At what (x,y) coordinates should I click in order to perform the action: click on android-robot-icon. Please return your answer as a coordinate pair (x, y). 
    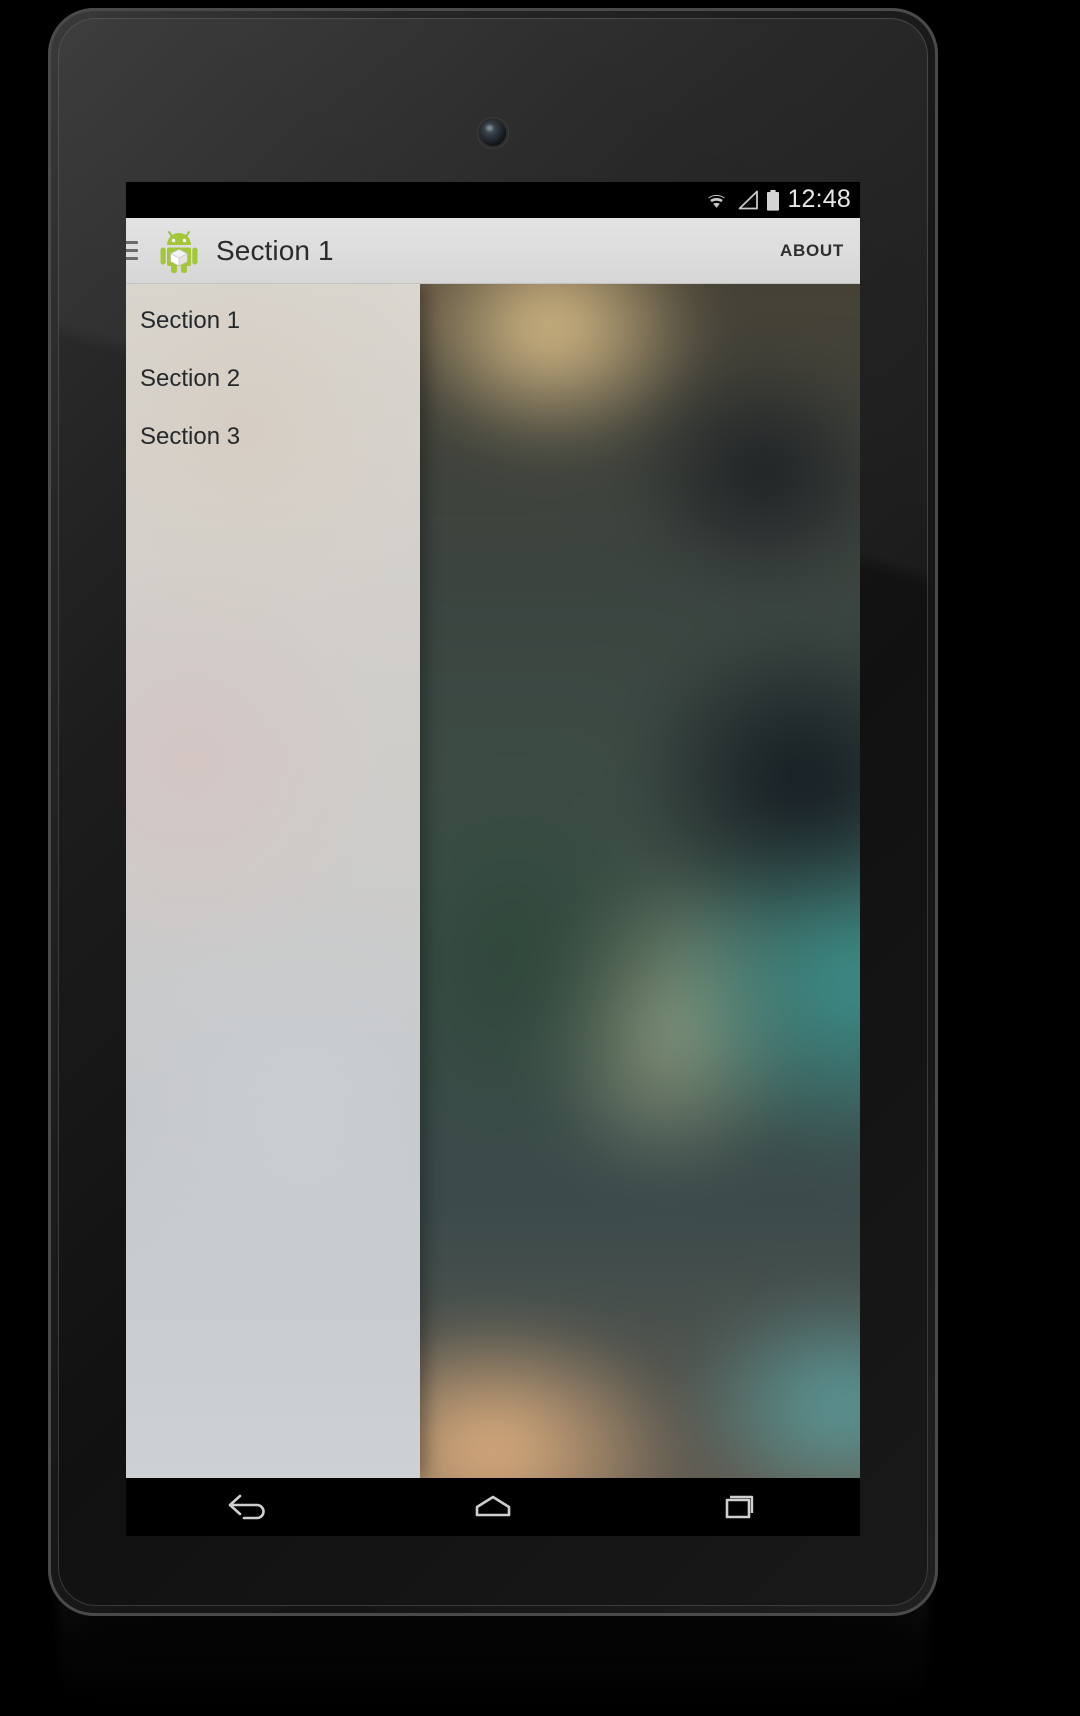
    Looking at the image, I should click on (179, 251).